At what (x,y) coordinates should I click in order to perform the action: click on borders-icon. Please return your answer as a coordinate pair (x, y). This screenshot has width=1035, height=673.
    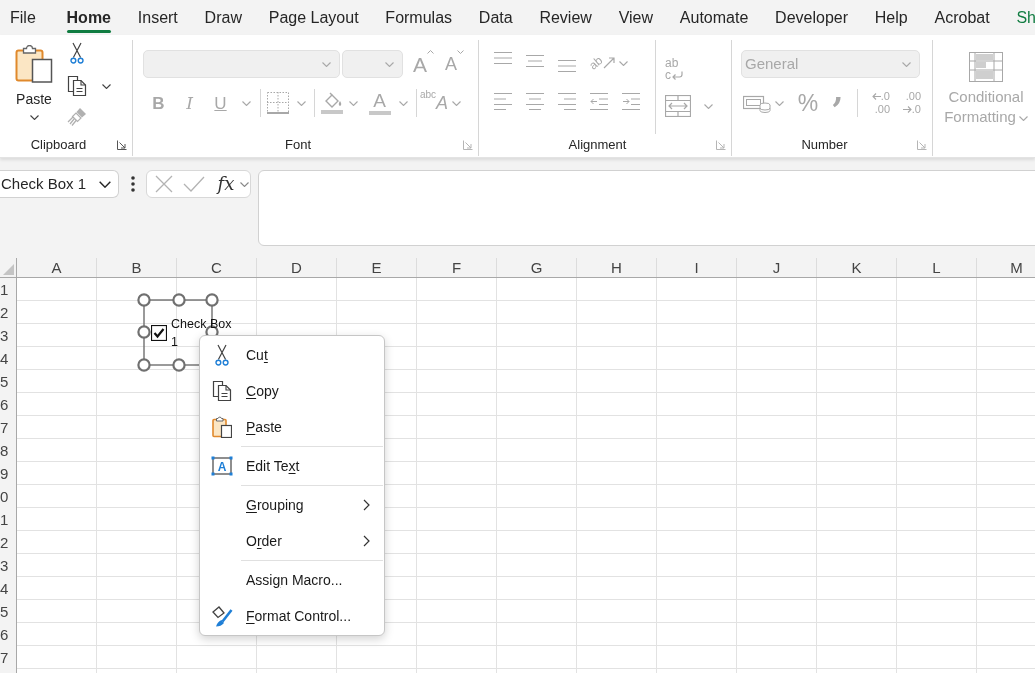
    Looking at the image, I should click on (278, 103).